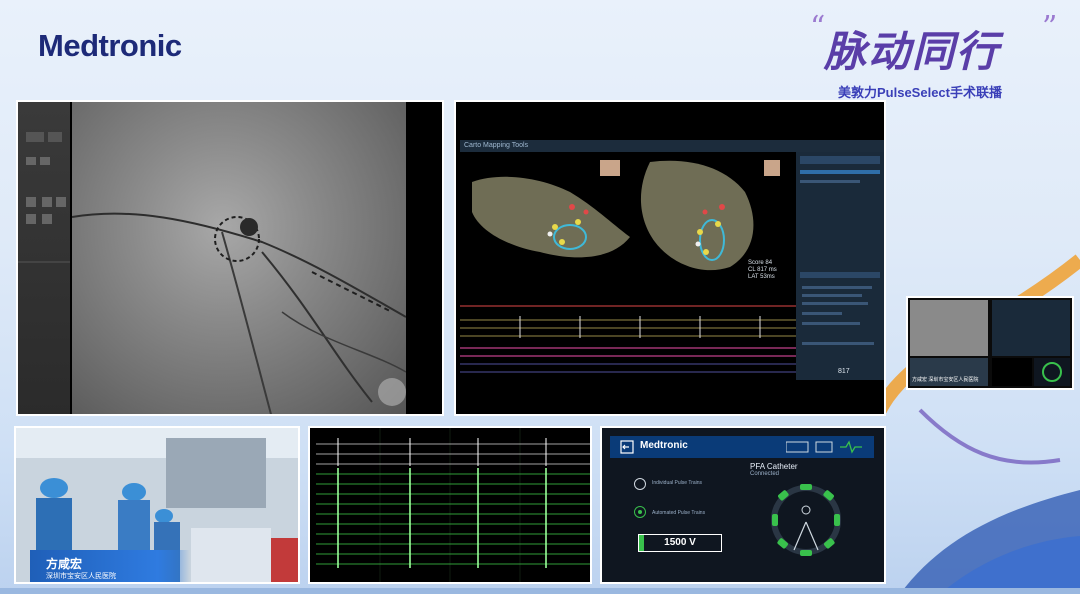 The width and height of the screenshot is (1080, 594). I want to click on readout-value: 53ms, so click(767, 277).